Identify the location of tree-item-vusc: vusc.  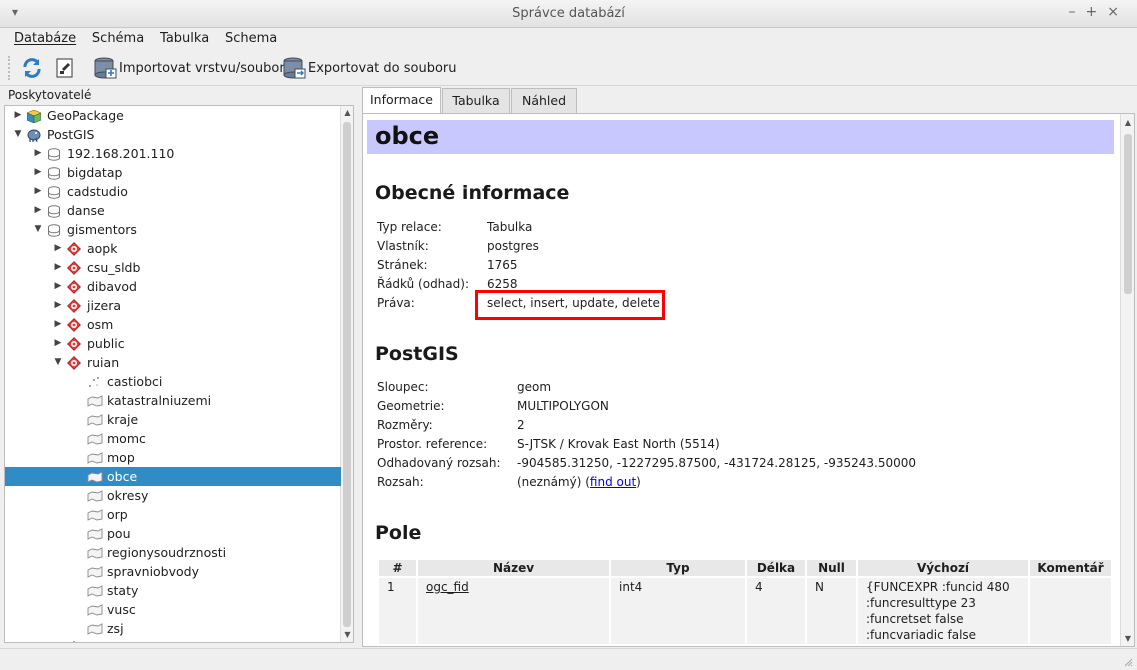
(173, 609).